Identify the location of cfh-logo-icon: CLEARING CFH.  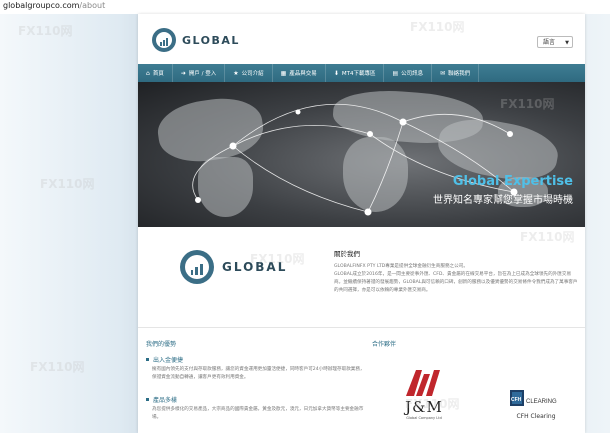
(536, 398).